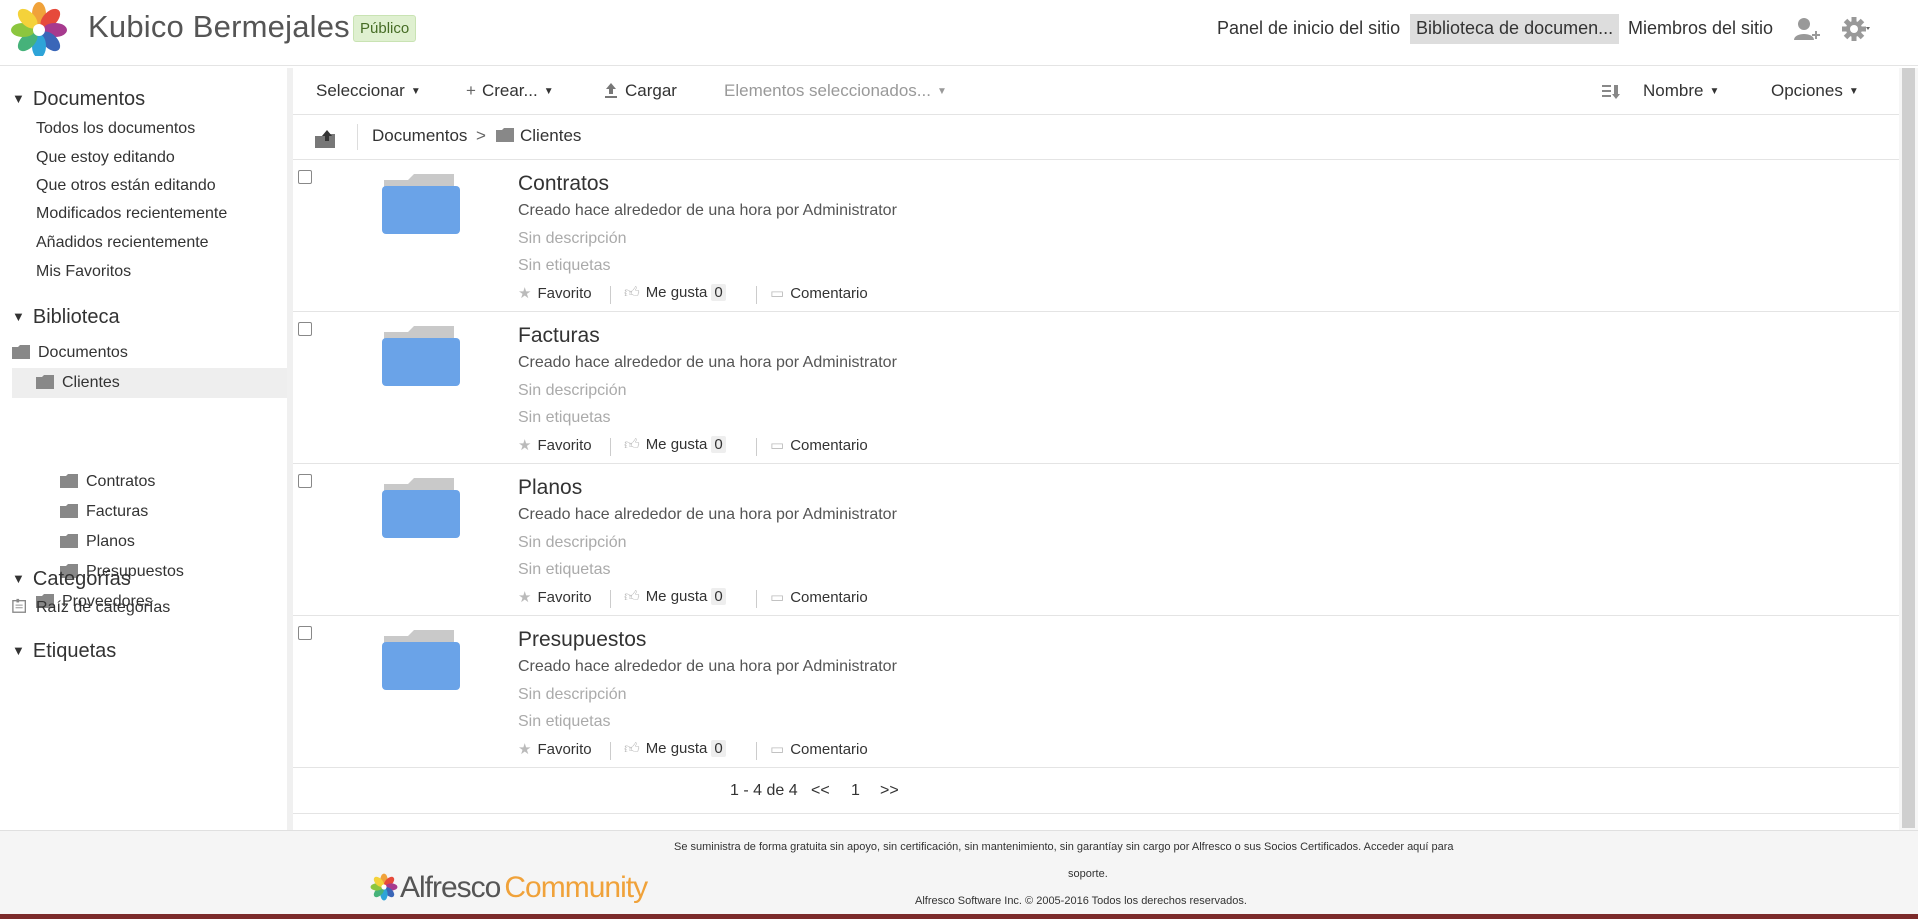 This screenshot has width=1918, height=919. What do you see at coordinates (71, 579) in the screenshot?
I see `sidebar-categories-header: ▼ Categorías` at bounding box center [71, 579].